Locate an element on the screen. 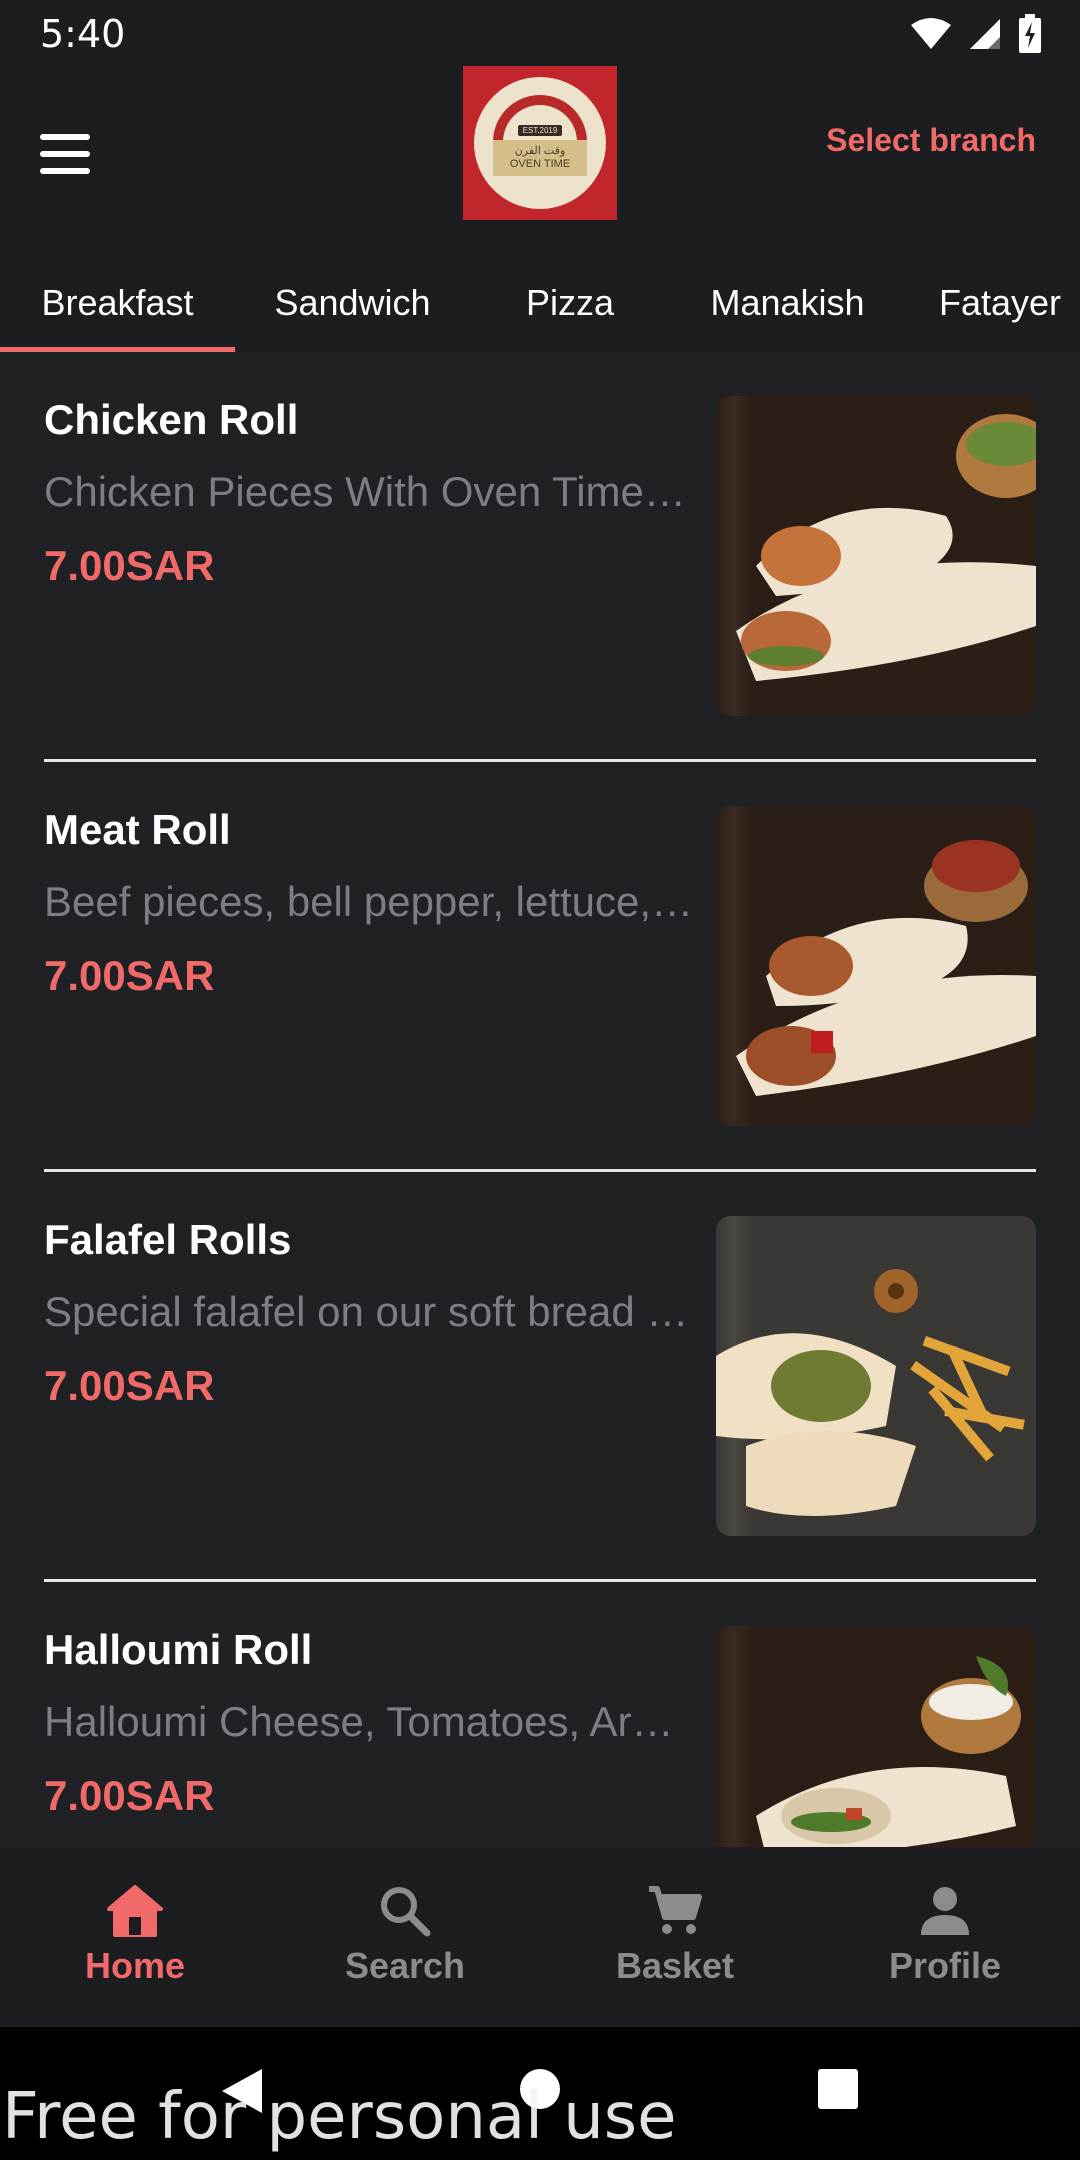 This screenshot has height=2160, width=1080. nav-search: Search is located at coordinates (405, 1935).